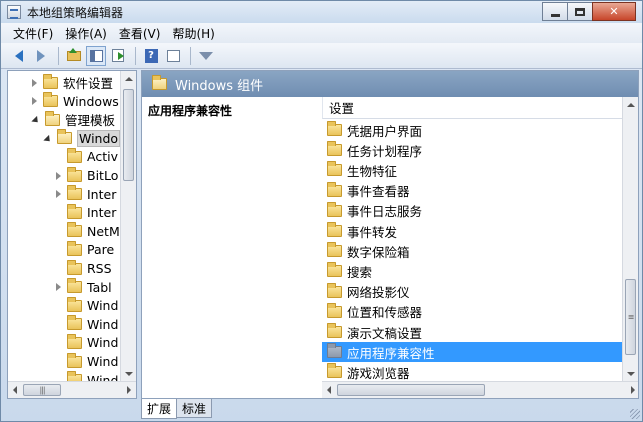 Image resolution: width=643 pixels, height=422 pixels. What do you see at coordinates (630, 317) in the screenshot?
I see `list-vscroll-thumb: ≡` at bounding box center [630, 317].